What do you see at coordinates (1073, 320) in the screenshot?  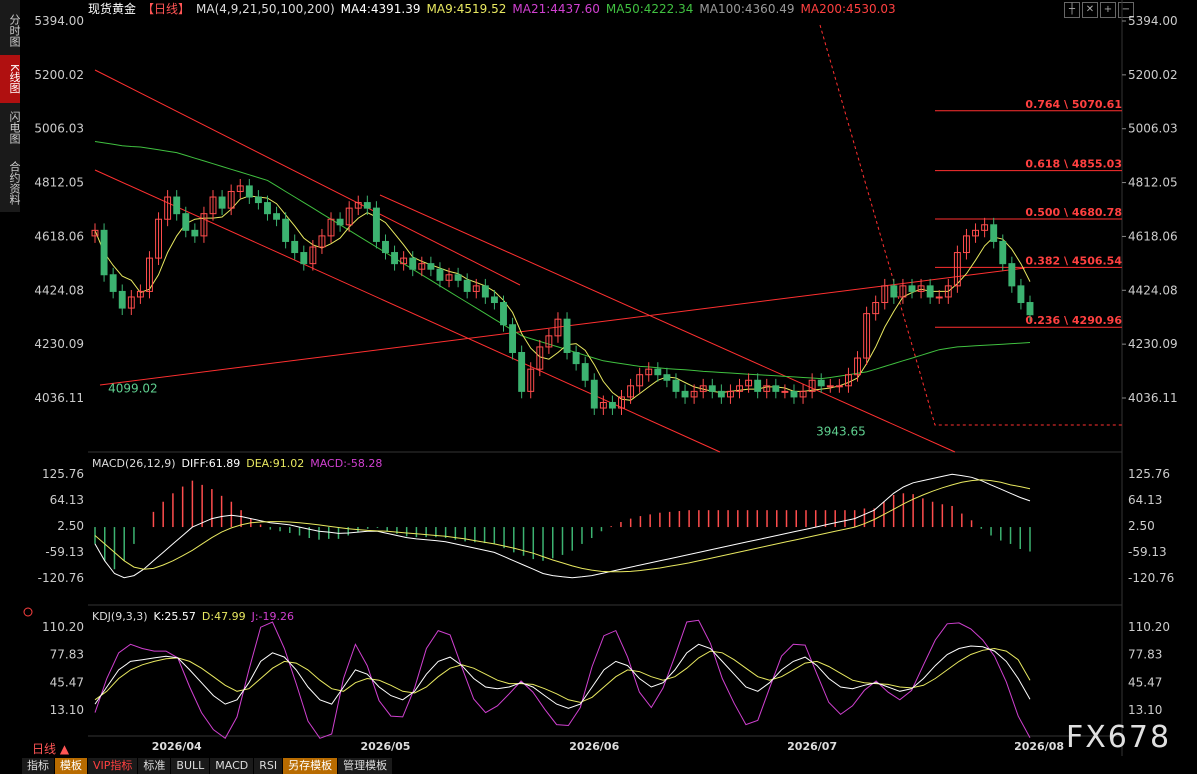 I see `fib-level-label-4: 0.236 \ 4290.96` at bounding box center [1073, 320].